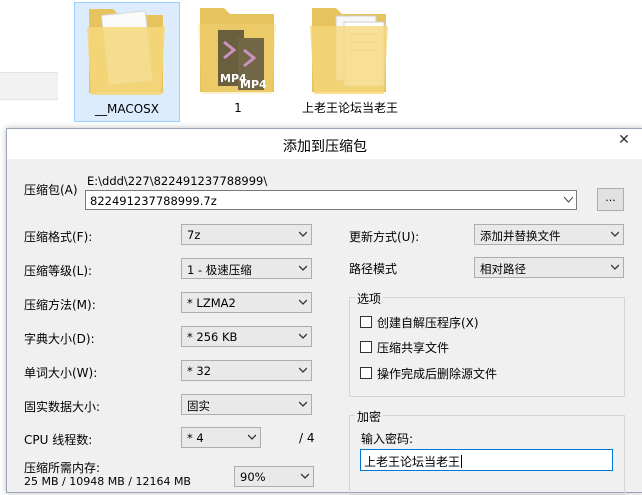  What do you see at coordinates (59, 339) in the screenshot?
I see `dict-label: 字典大小(D):` at bounding box center [59, 339].